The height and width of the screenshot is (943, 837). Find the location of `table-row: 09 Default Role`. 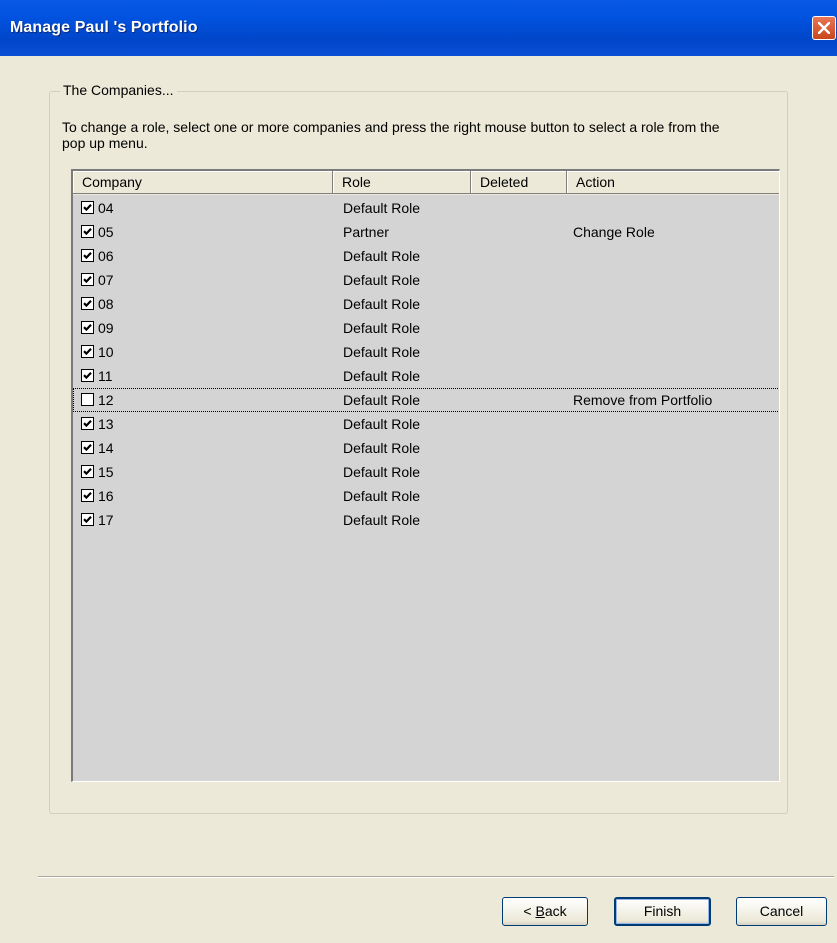

table-row: 09 Default Role is located at coordinates (426, 328).